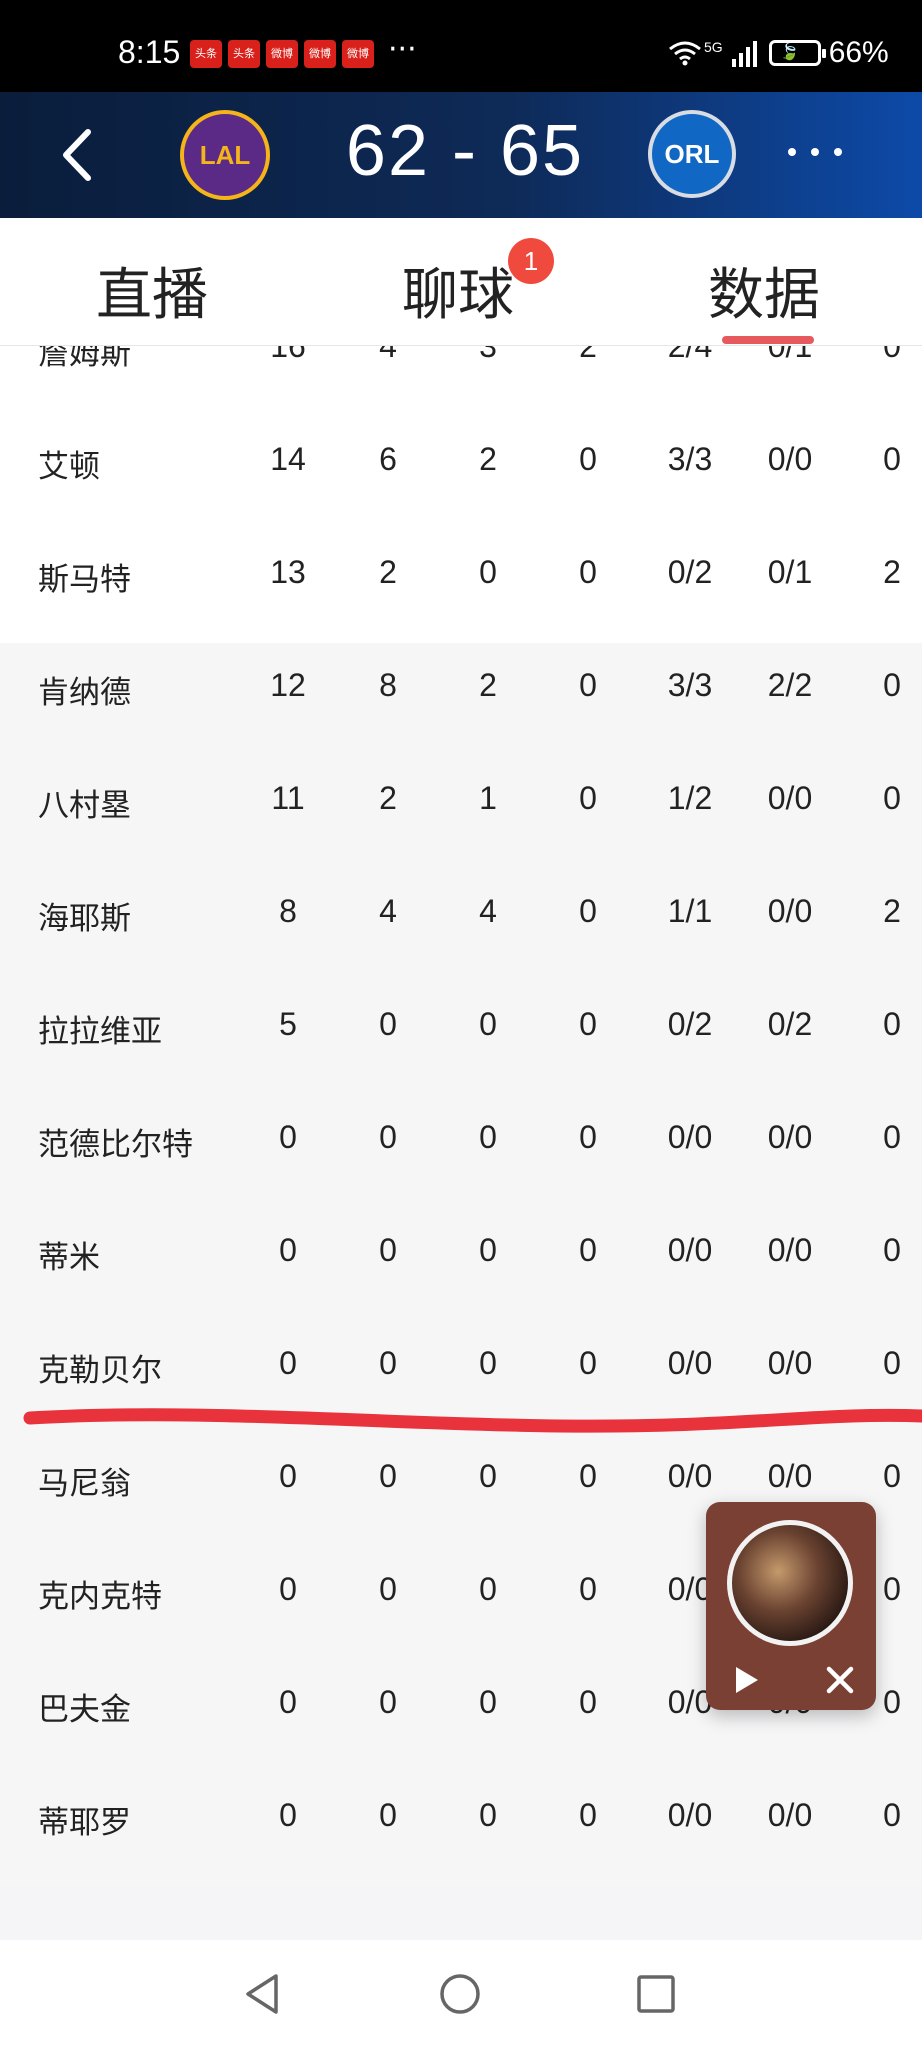 Image resolution: width=922 pixels, height=2048 pixels. What do you see at coordinates (100, 1032) in the screenshot?
I see `player-name: 拉拉维亚` at bounding box center [100, 1032].